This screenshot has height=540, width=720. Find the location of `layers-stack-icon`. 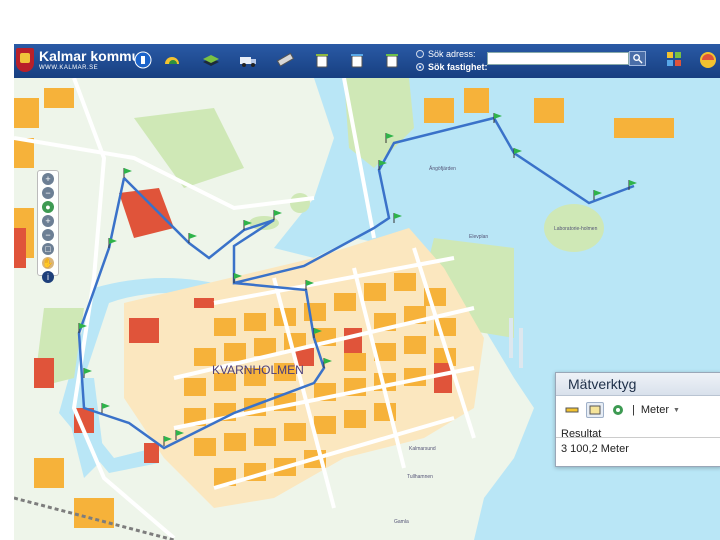

layers-stack-icon is located at coordinates (211, 60).